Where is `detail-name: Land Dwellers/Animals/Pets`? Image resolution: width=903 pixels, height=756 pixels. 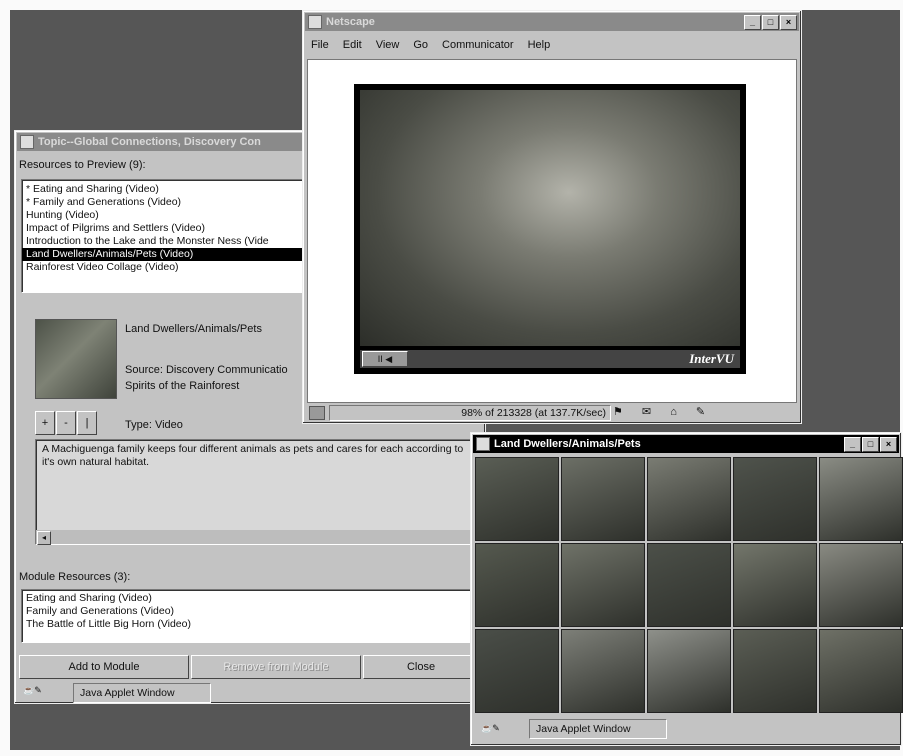 detail-name: Land Dwellers/Animals/Pets is located at coordinates (193, 329).